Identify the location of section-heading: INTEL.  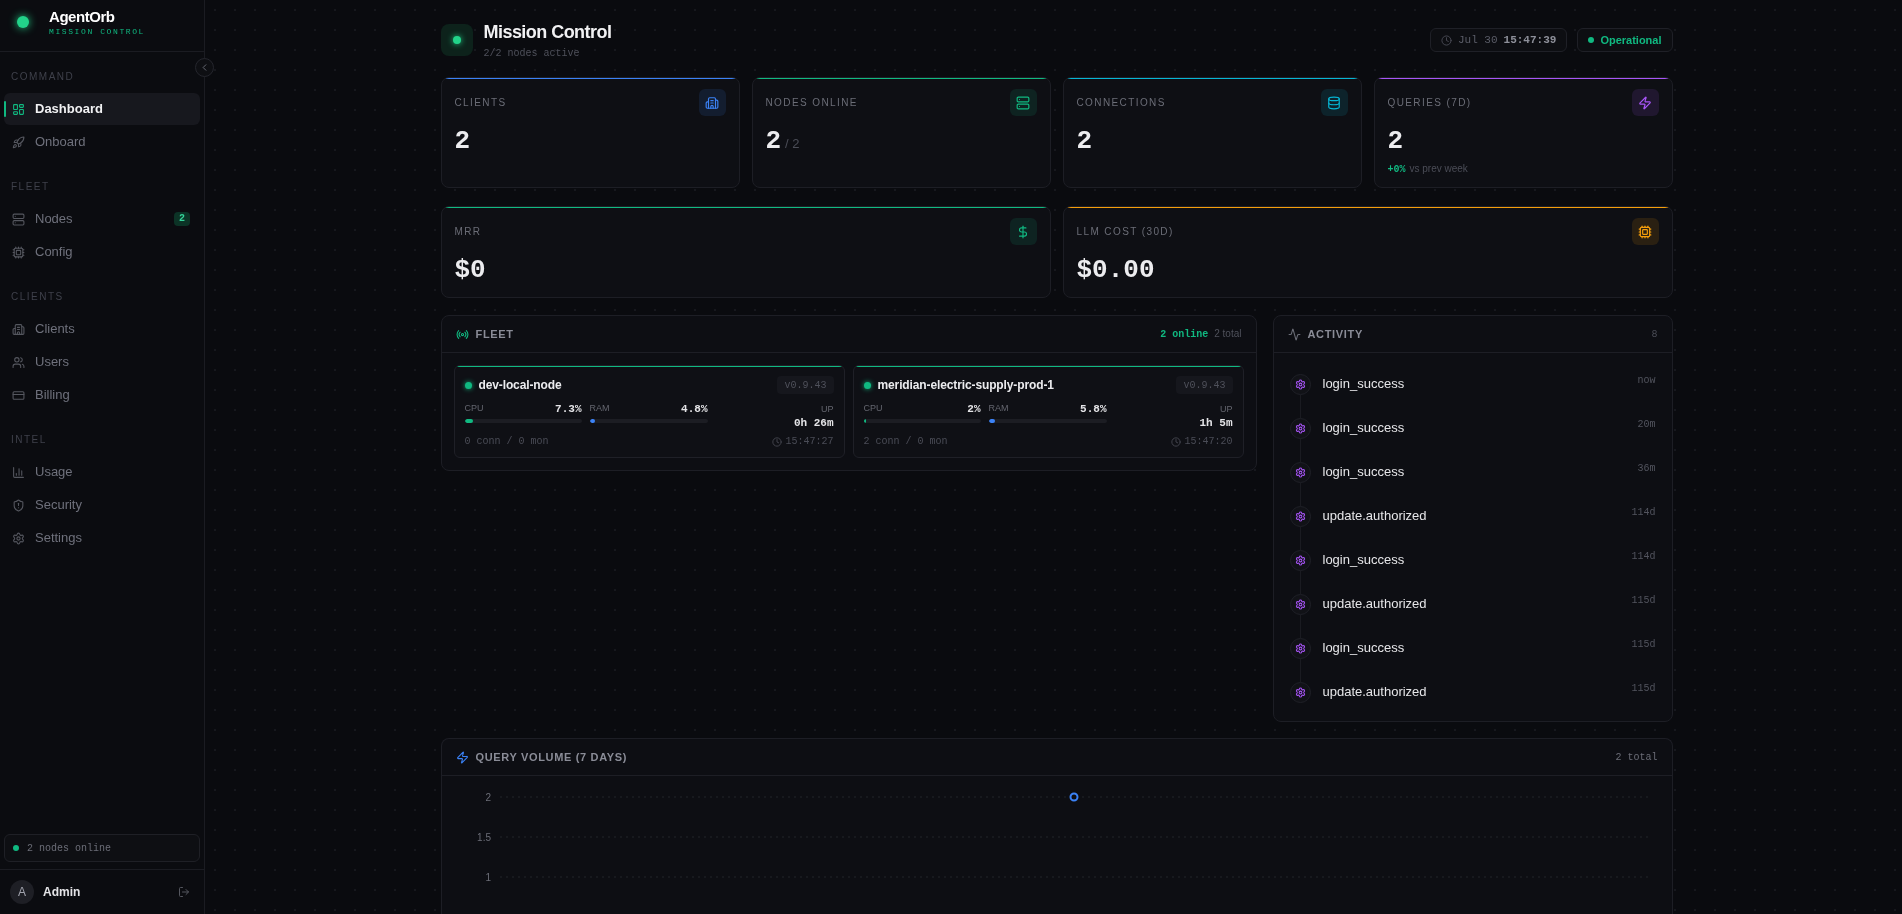
(29, 440).